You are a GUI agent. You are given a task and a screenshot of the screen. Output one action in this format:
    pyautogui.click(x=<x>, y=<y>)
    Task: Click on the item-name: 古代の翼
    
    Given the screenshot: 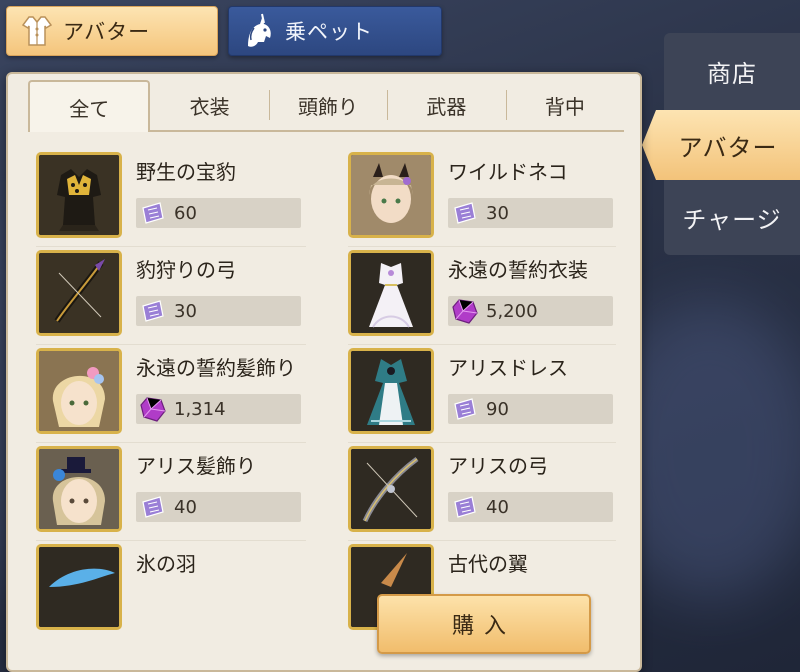 What is the action you would take?
    pyautogui.click(x=488, y=564)
    